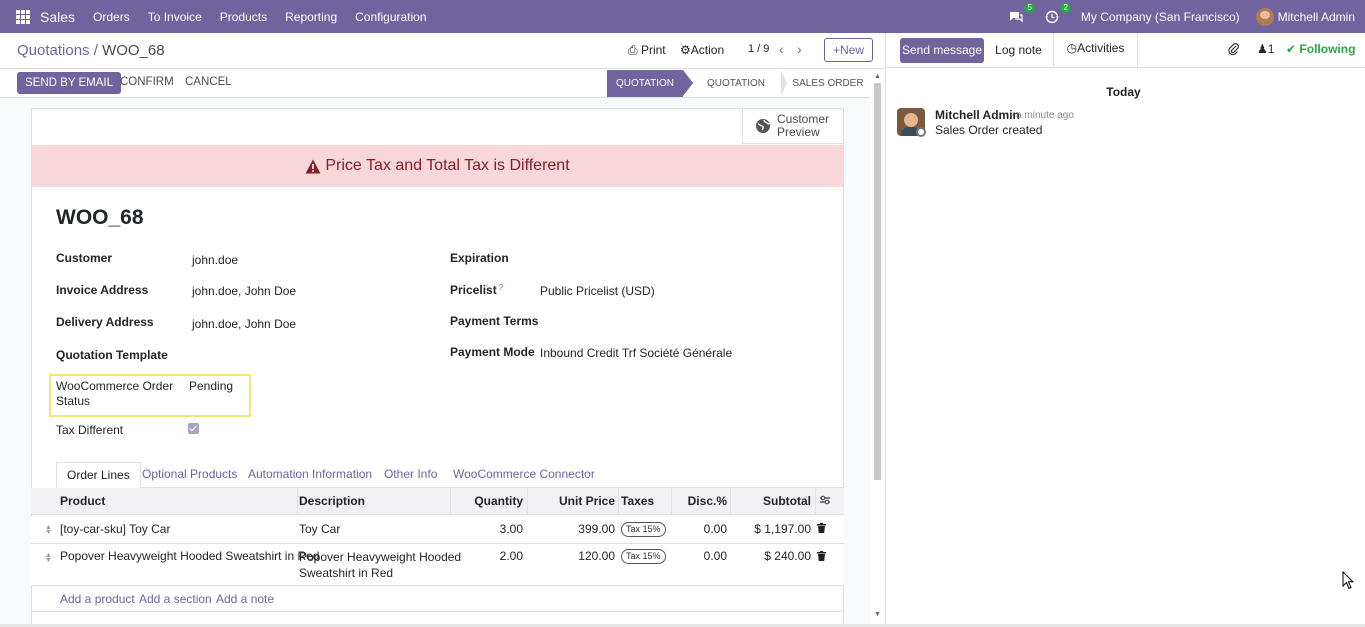 The image size is (1365, 627). Describe the element at coordinates (782, 529) in the screenshot. I see `row-subtotal: $ 1,197.00` at that location.